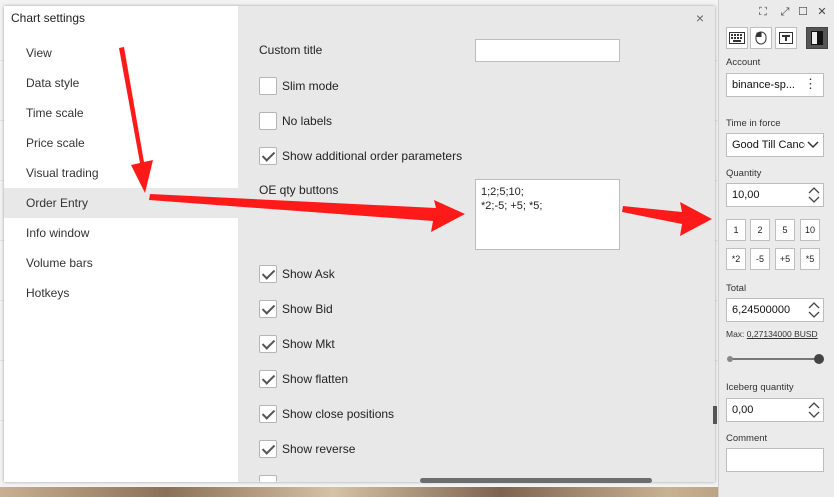 Image resolution: width=834 pixels, height=497 pixels. I want to click on dialog-title: Chart settings, so click(48, 18).